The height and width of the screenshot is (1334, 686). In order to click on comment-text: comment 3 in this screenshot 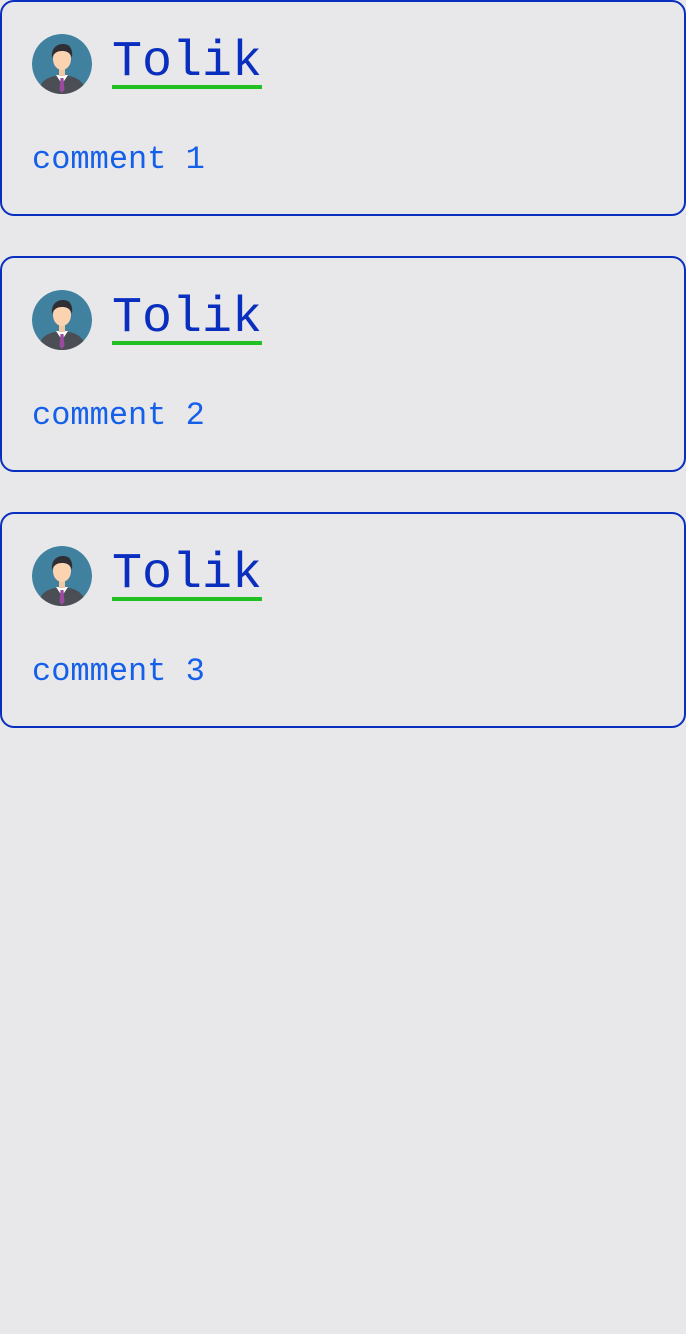, I will do `click(118, 671)`.